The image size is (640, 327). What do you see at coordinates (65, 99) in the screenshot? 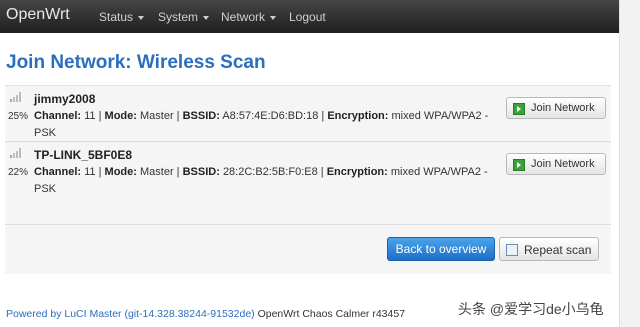
I see `network-ssid: jimmy2008` at bounding box center [65, 99].